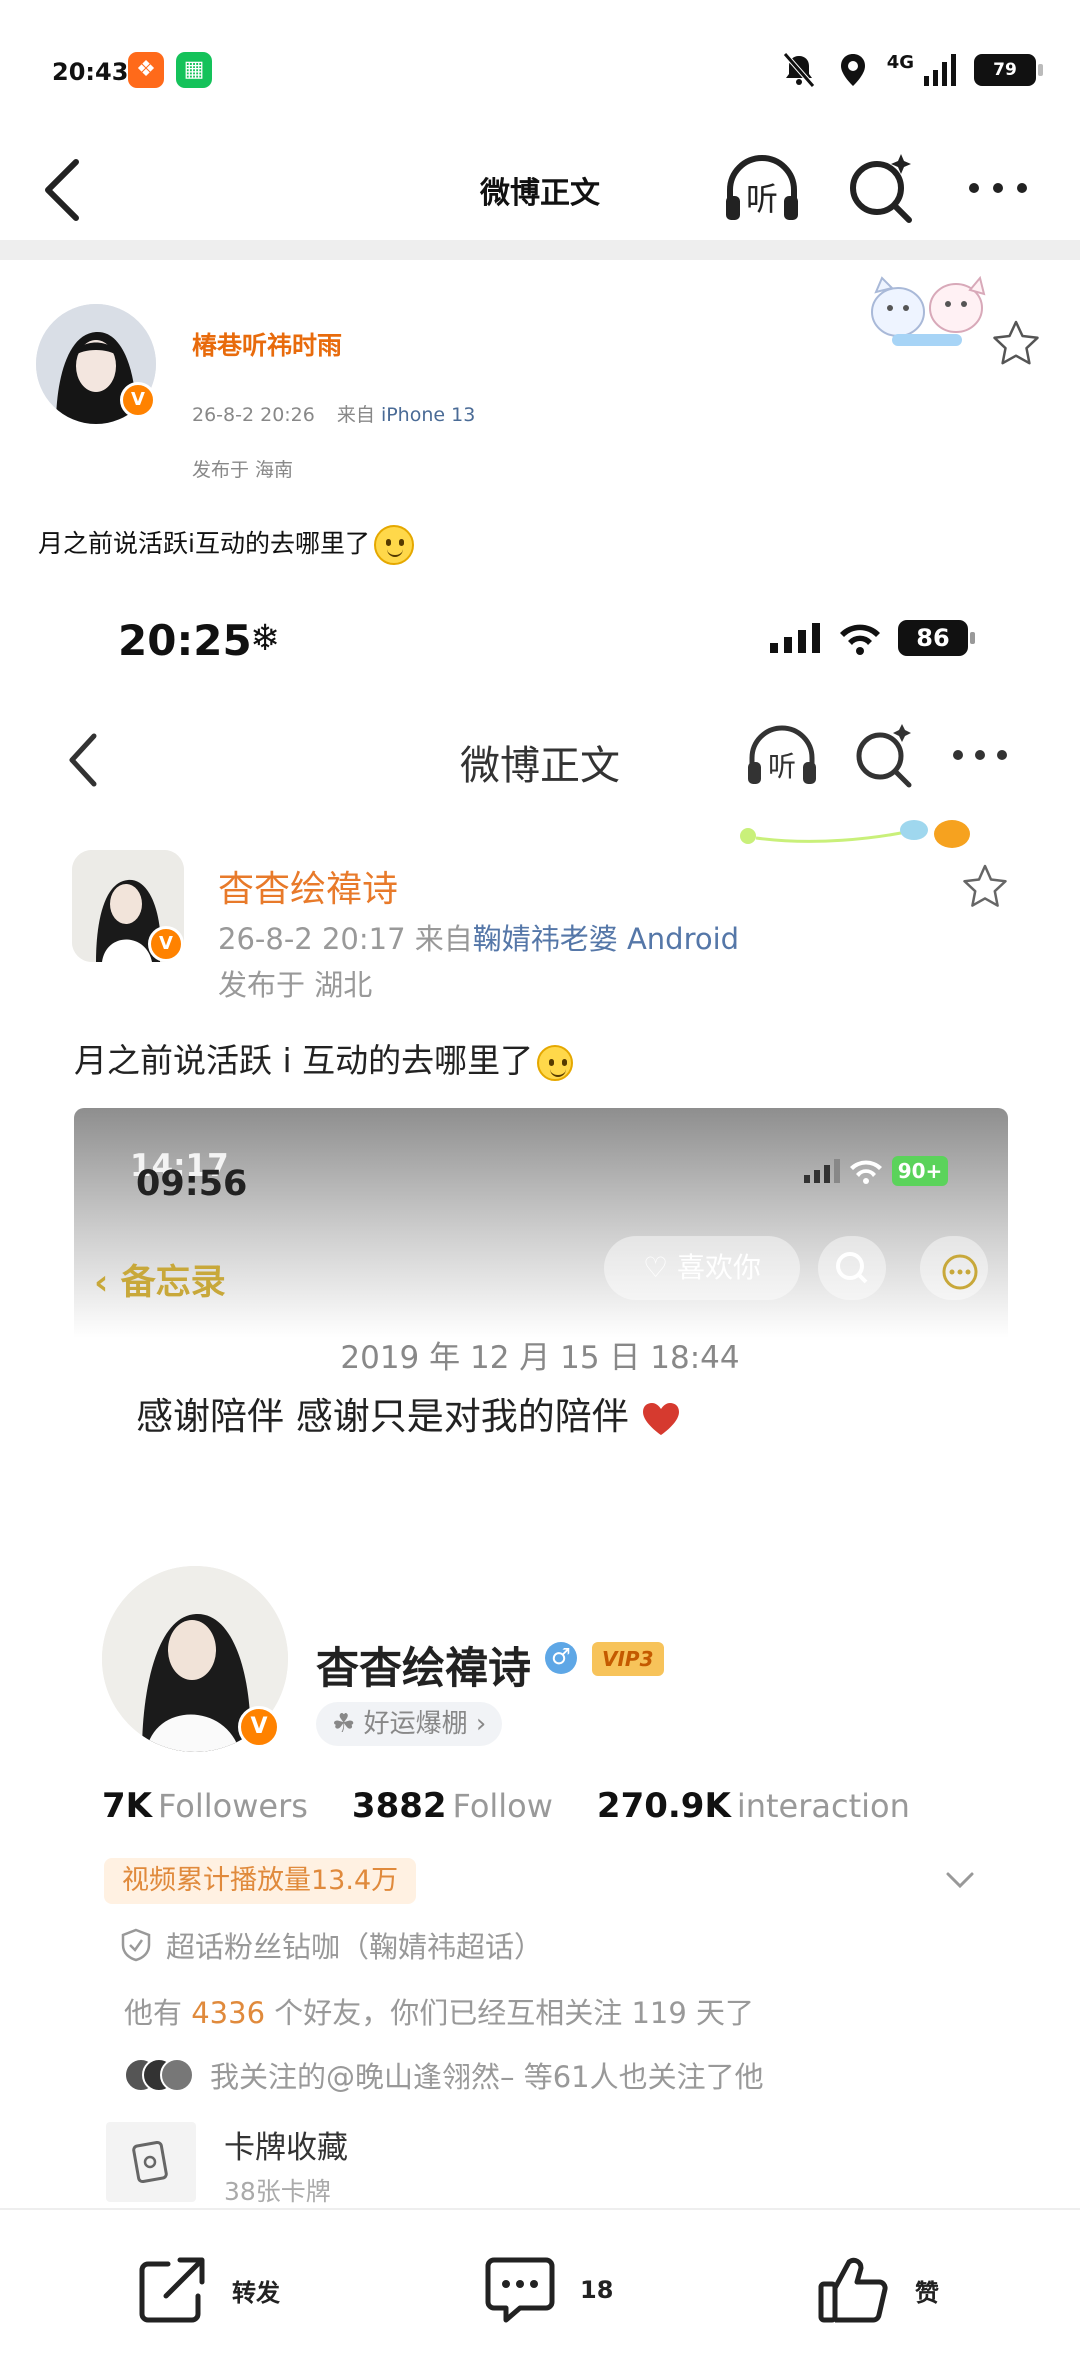  Describe the element at coordinates (540, 190) in the screenshot. I see `top-nav: 微博正文 听` at that location.